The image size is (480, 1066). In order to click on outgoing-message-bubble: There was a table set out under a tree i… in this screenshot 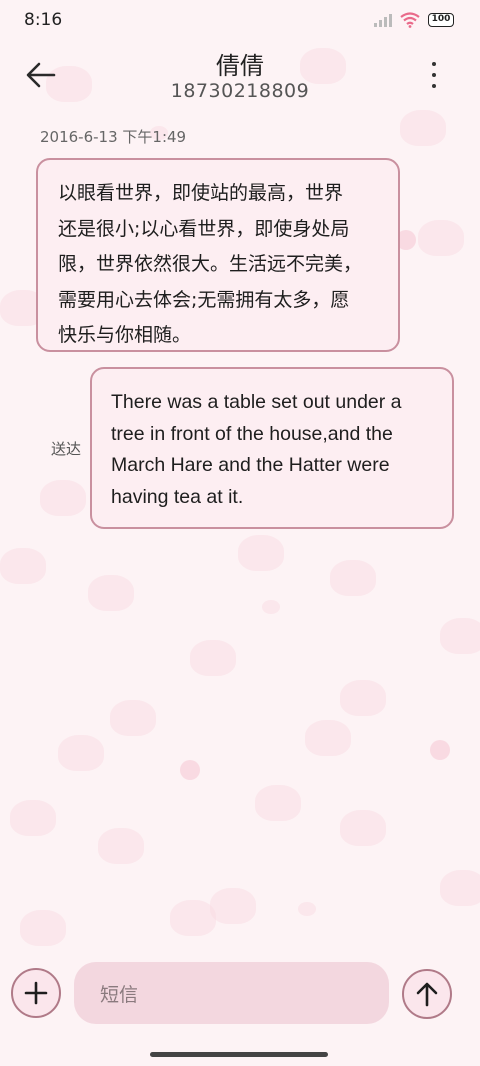, I will do `click(272, 448)`.